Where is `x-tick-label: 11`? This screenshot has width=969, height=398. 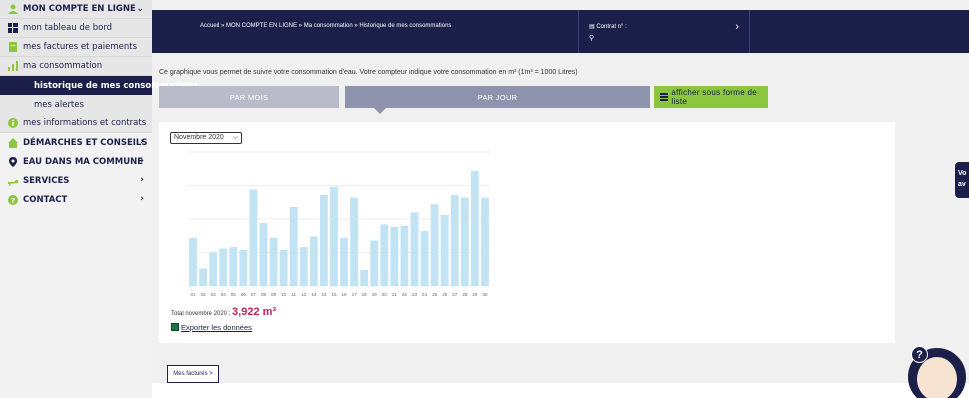
x-tick-label: 11 is located at coordinates (293, 294).